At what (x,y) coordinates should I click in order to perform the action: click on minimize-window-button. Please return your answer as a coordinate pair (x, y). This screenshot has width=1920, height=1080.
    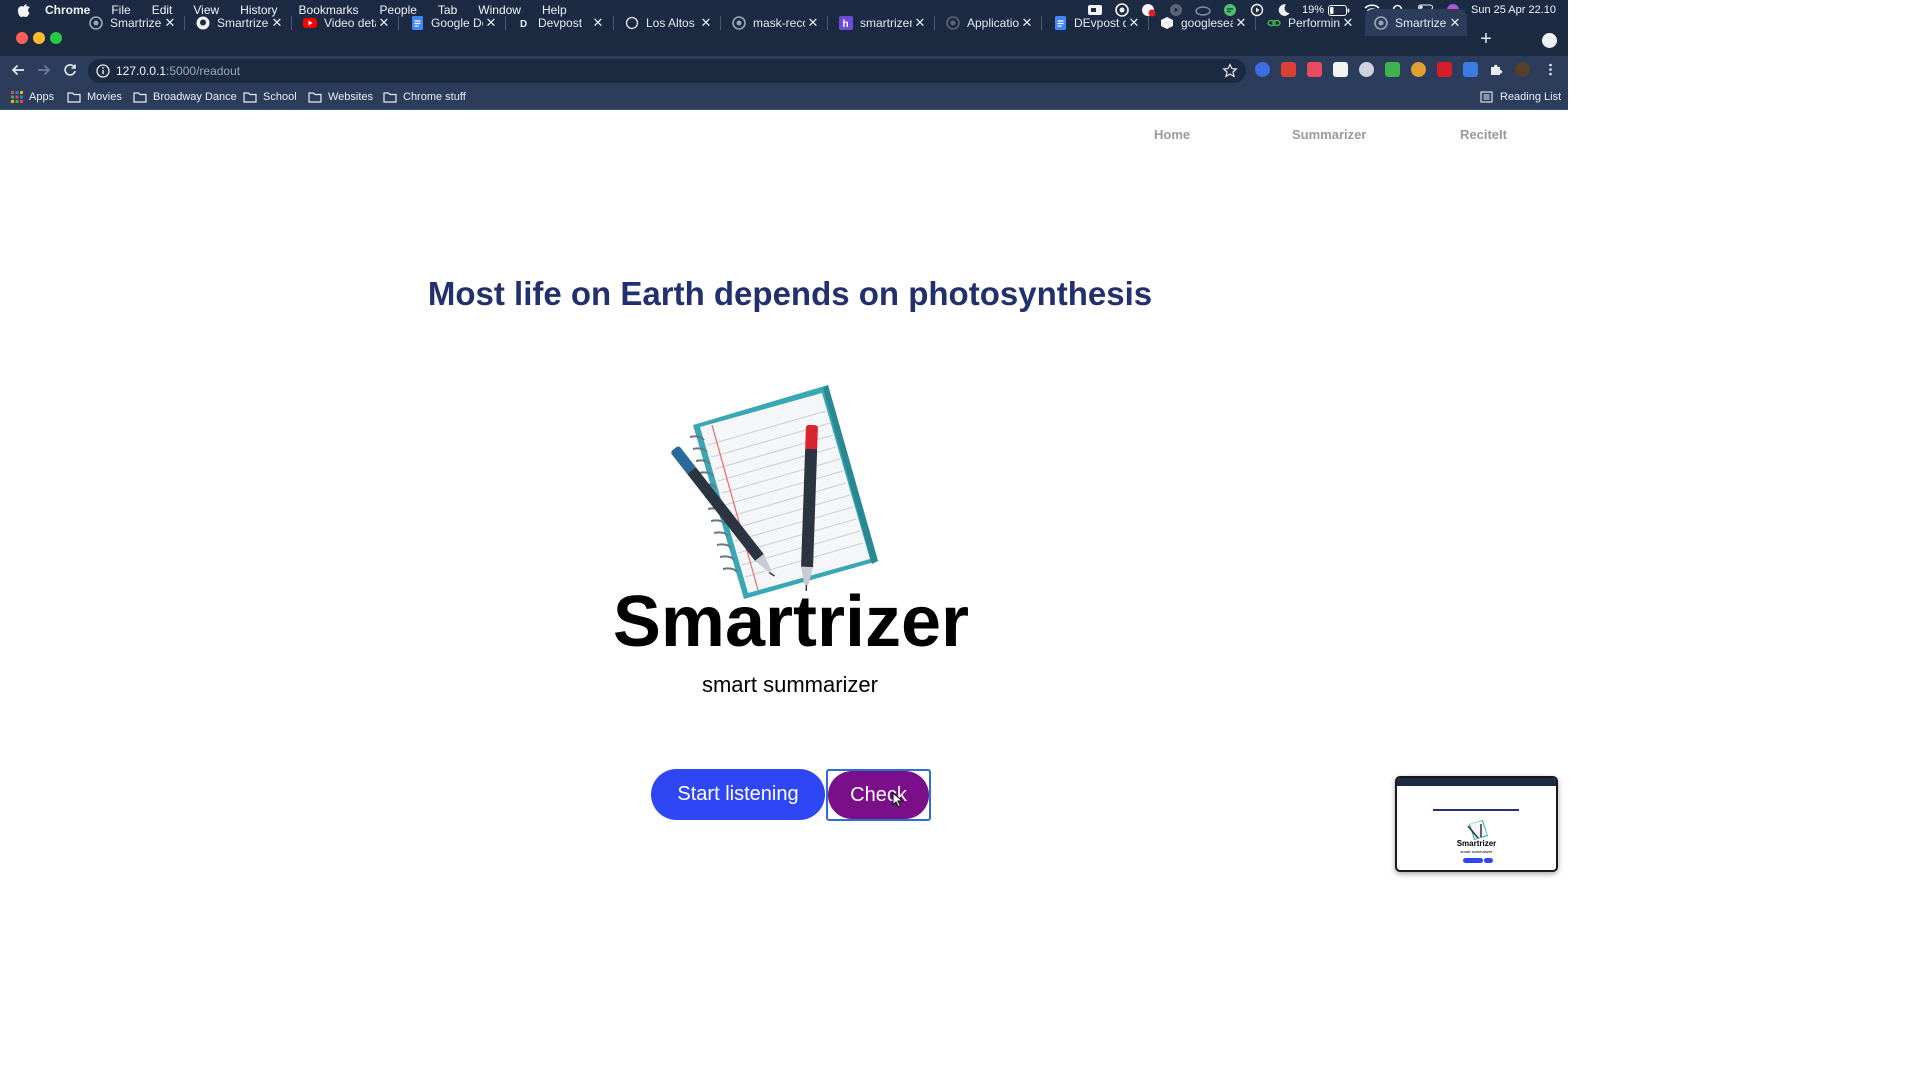
    Looking at the image, I should click on (39, 38).